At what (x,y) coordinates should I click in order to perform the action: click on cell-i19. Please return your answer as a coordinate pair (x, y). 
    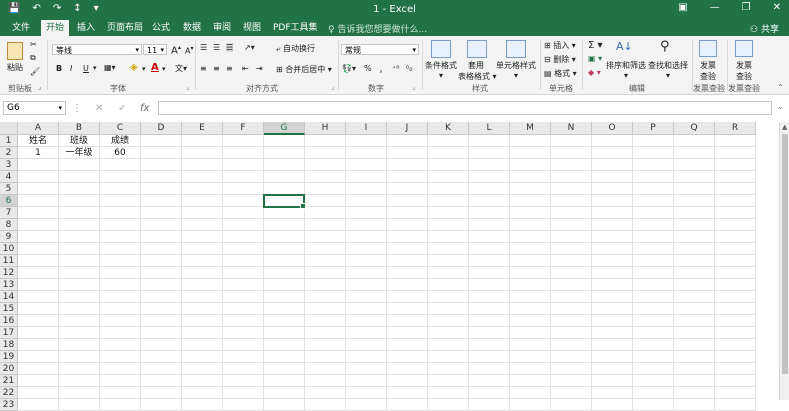
    Looking at the image, I should click on (366, 357).